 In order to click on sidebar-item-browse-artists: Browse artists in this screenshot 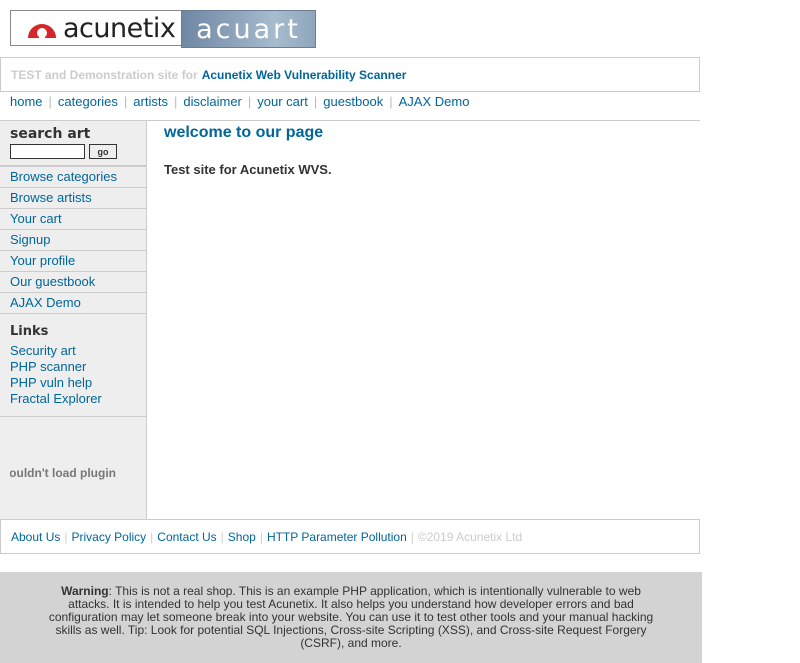, I will do `click(73, 198)`.